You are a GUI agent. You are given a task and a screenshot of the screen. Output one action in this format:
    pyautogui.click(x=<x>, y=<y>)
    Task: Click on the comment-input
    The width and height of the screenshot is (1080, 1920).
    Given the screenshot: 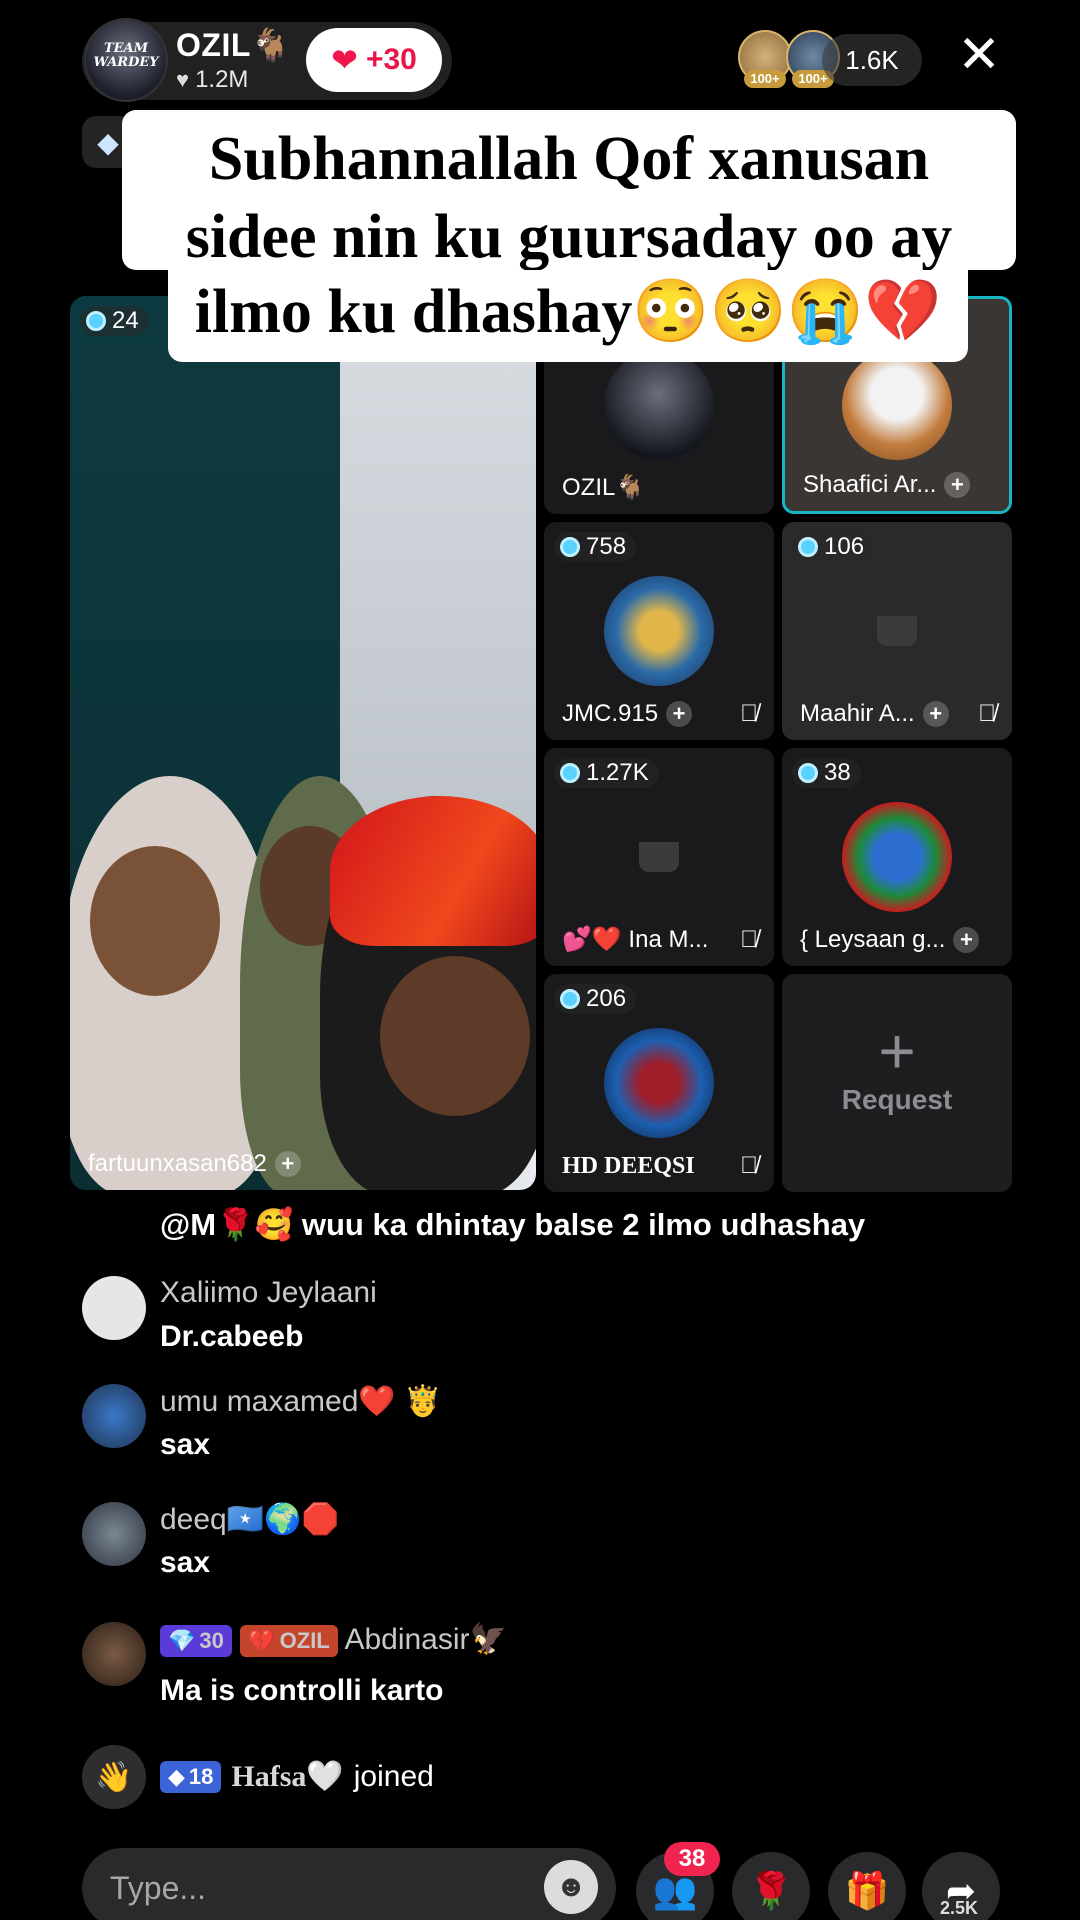 What is the action you would take?
    pyautogui.click(x=310, y=1888)
    